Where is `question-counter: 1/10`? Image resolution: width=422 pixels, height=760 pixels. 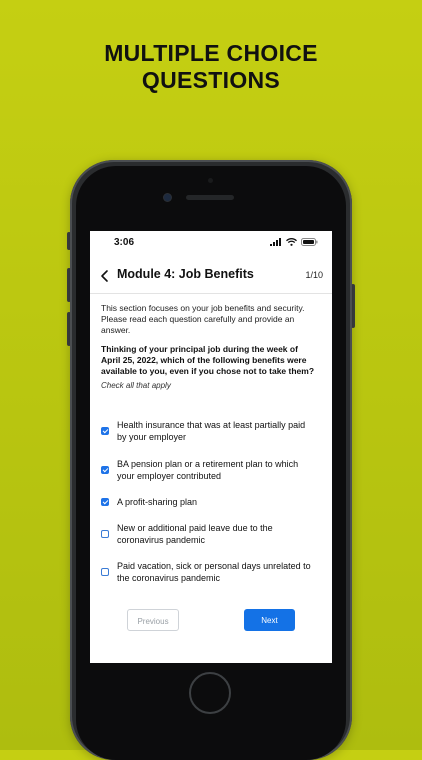 question-counter: 1/10 is located at coordinates (314, 275).